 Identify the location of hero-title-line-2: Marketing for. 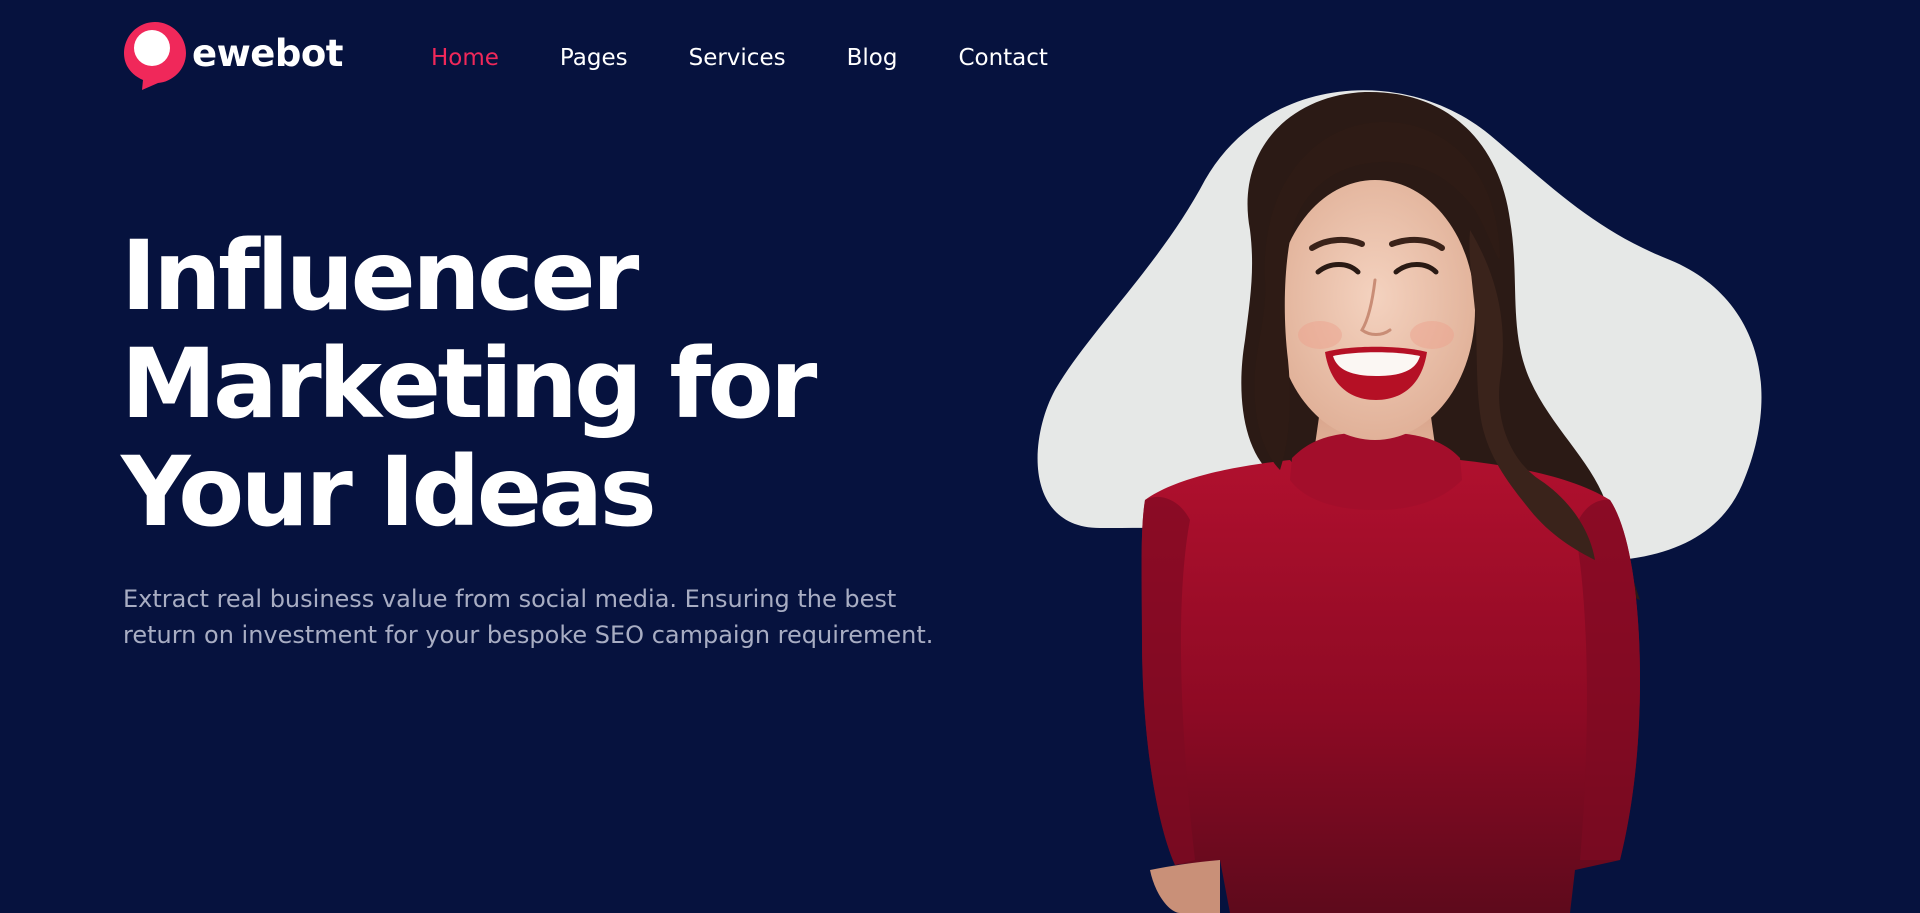
(469, 384).